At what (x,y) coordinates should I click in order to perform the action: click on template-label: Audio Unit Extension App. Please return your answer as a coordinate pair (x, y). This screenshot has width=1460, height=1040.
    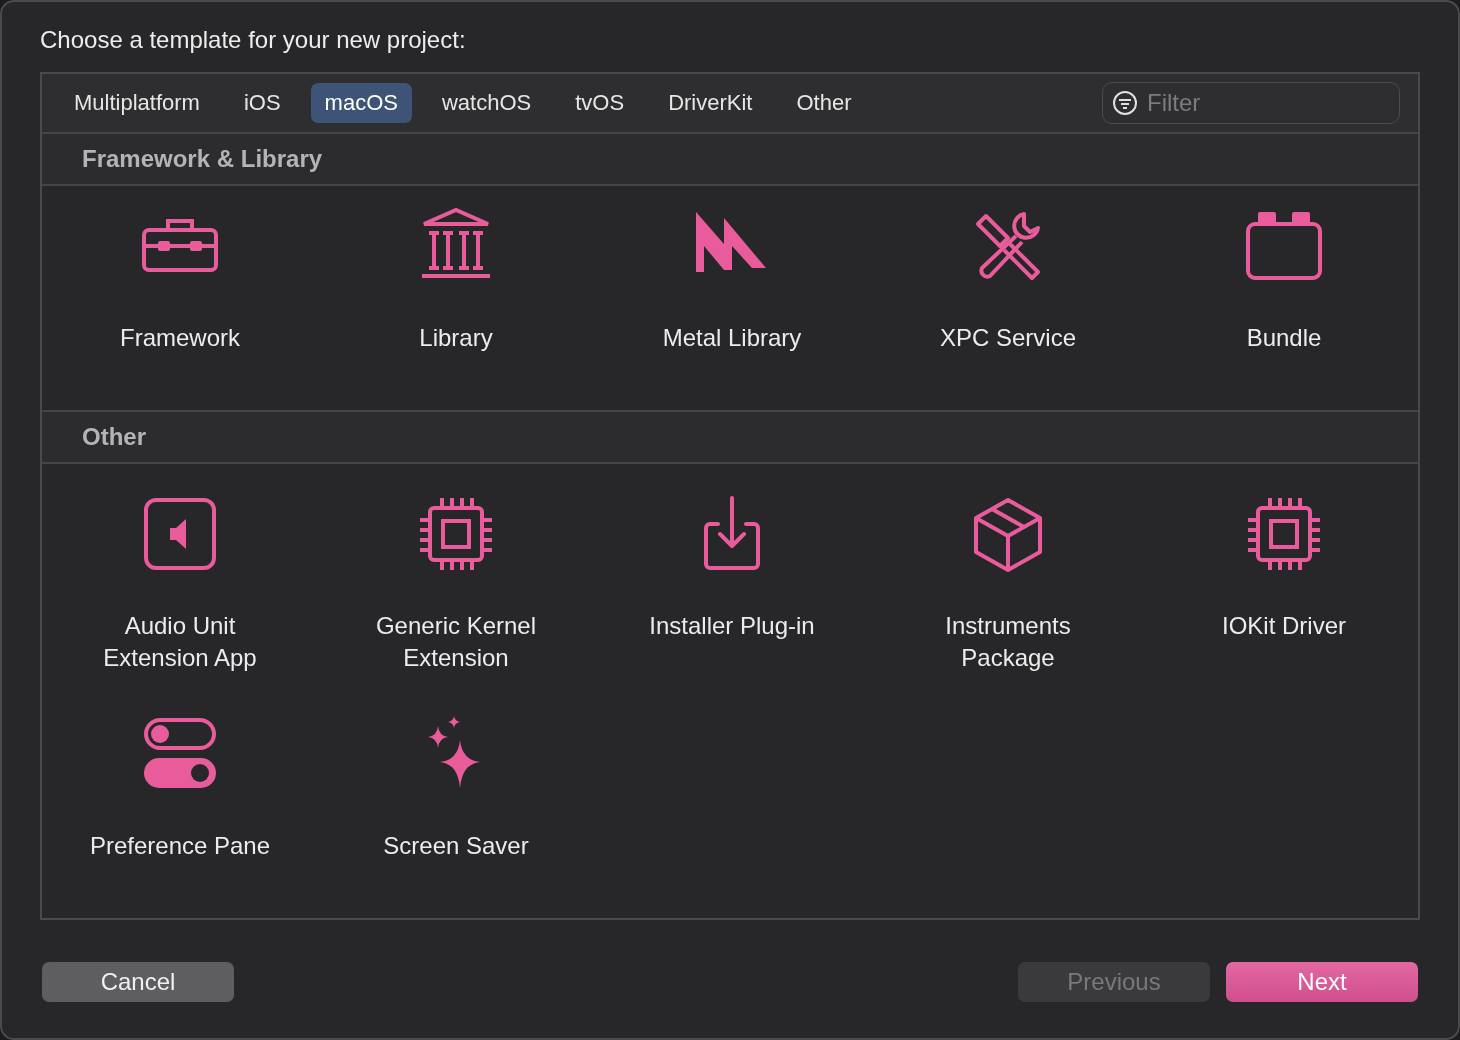
    Looking at the image, I should click on (180, 642).